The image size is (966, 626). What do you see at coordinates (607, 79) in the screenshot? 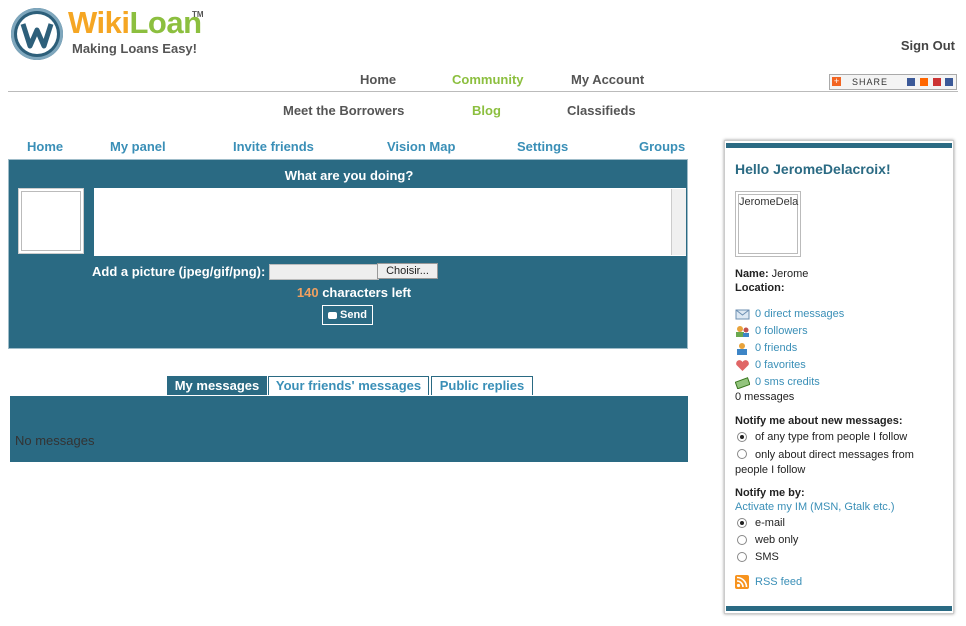
I see `nav-my-account: My Account` at bounding box center [607, 79].